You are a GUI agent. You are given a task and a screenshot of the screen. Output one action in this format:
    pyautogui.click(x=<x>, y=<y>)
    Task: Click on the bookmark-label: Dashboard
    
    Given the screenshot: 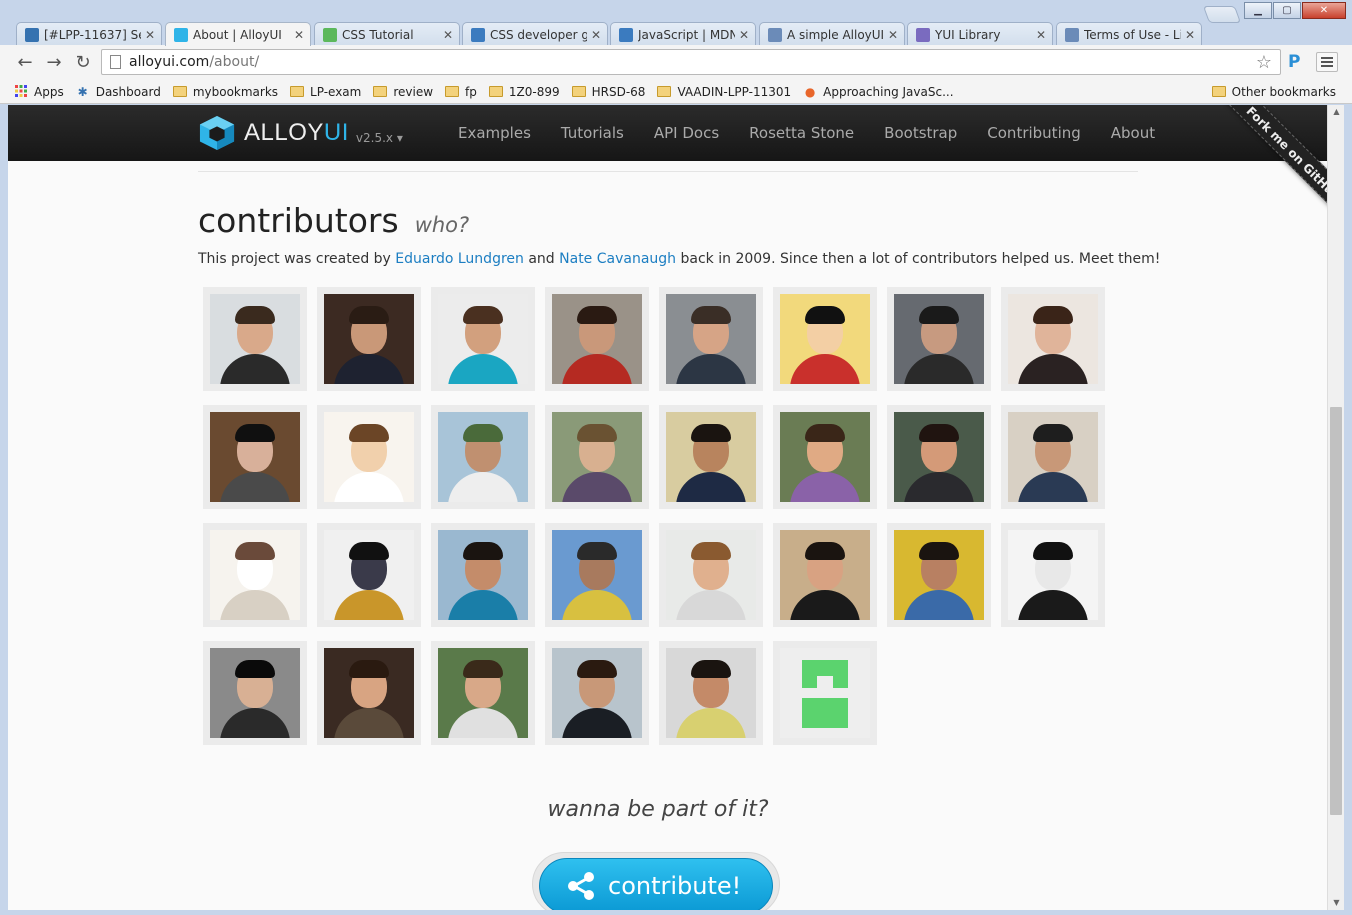 What is the action you would take?
    pyautogui.click(x=128, y=91)
    